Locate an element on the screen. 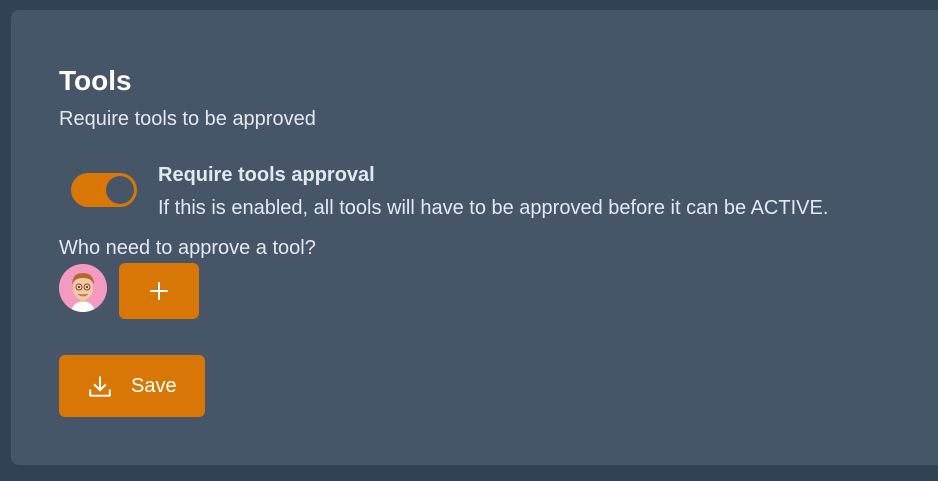  add-approver-button is located at coordinates (159, 291).